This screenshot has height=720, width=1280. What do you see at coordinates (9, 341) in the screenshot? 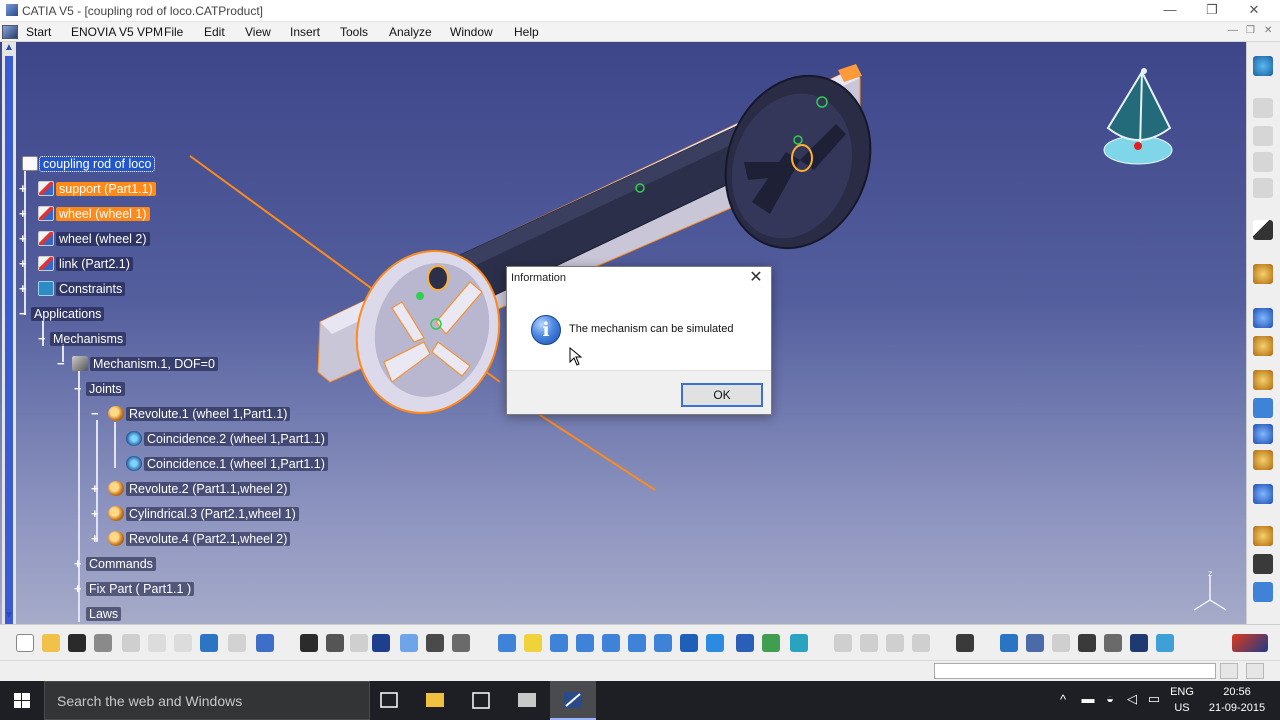
I see `scroll-thumb` at bounding box center [9, 341].